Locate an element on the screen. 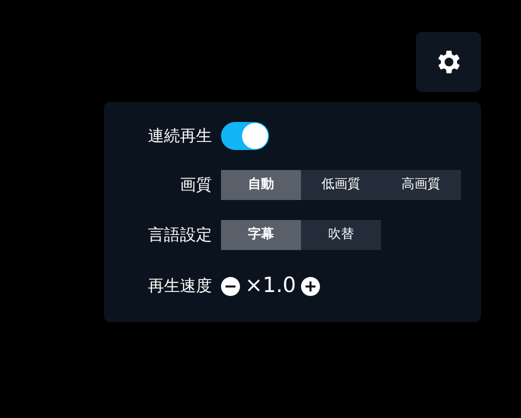 Image resolution: width=521 pixels, height=418 pixels. toggle-switch is located at coordinates (245, 136).